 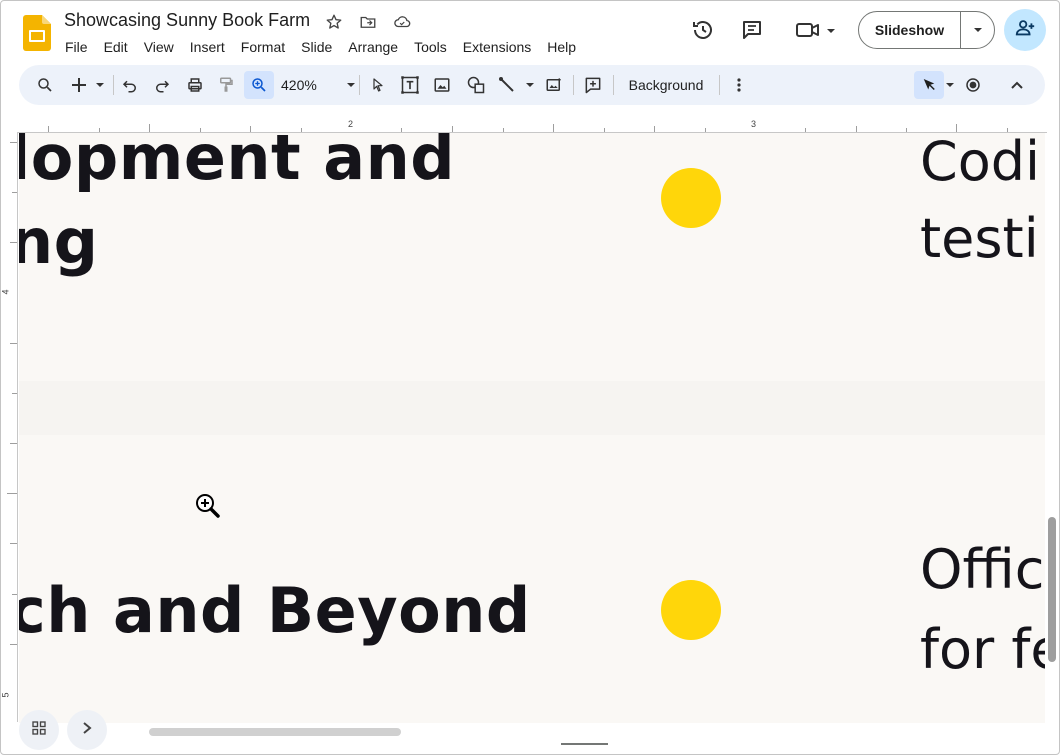 I want to click on ruler-label: 3, so click(x=754, y=124).